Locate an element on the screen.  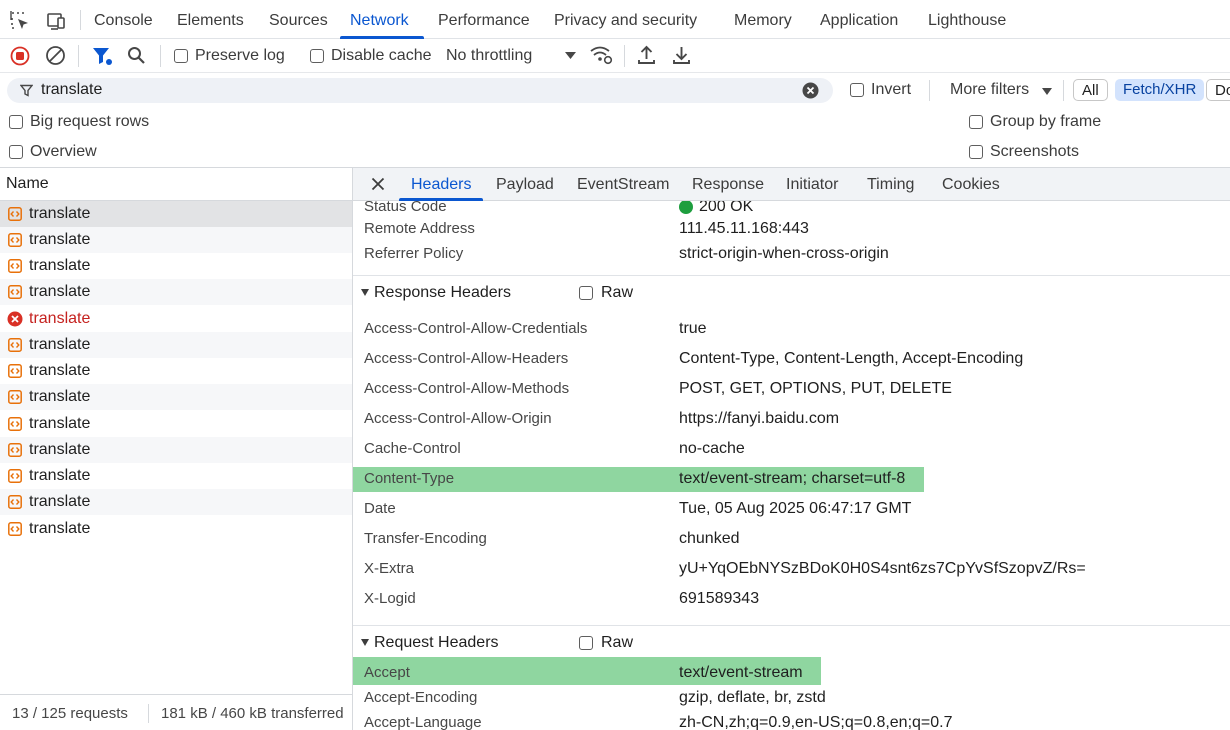
header-value: https://fanyi.baidu.com is located at coordinates (759, 418).